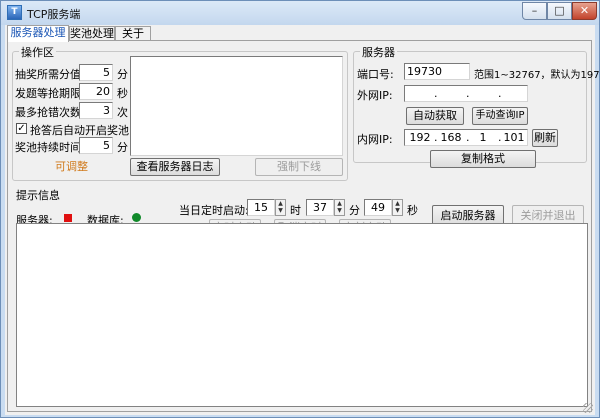  I want to click on manual-query-ip-button: 手动查询IP, so click(500, 116).